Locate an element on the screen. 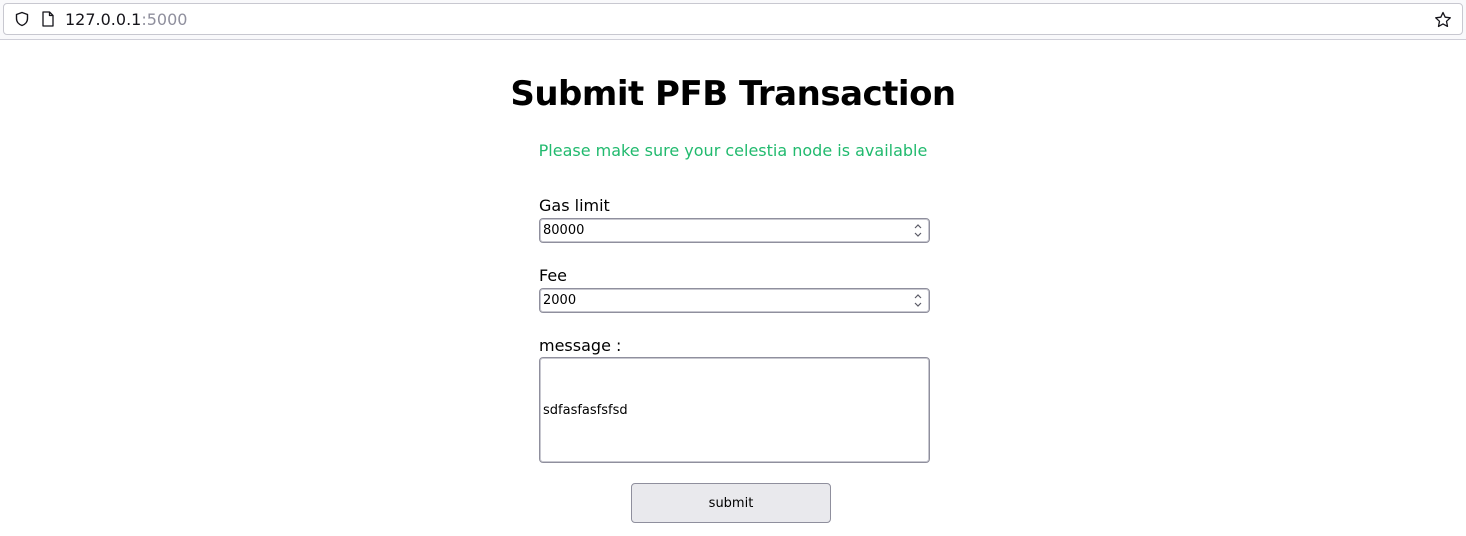 The image size is (1466, 536). gas-limit-label: Gas limit is located at coordinates (574, 205).